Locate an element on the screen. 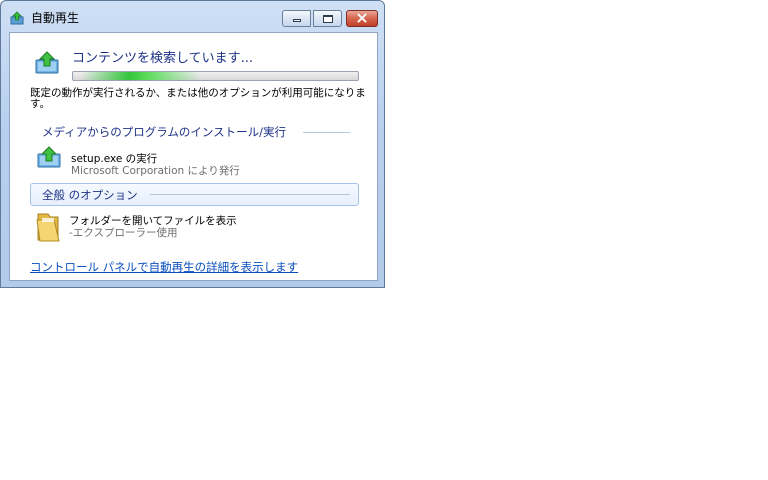  minimize-button is located at coordinates (296, 18).